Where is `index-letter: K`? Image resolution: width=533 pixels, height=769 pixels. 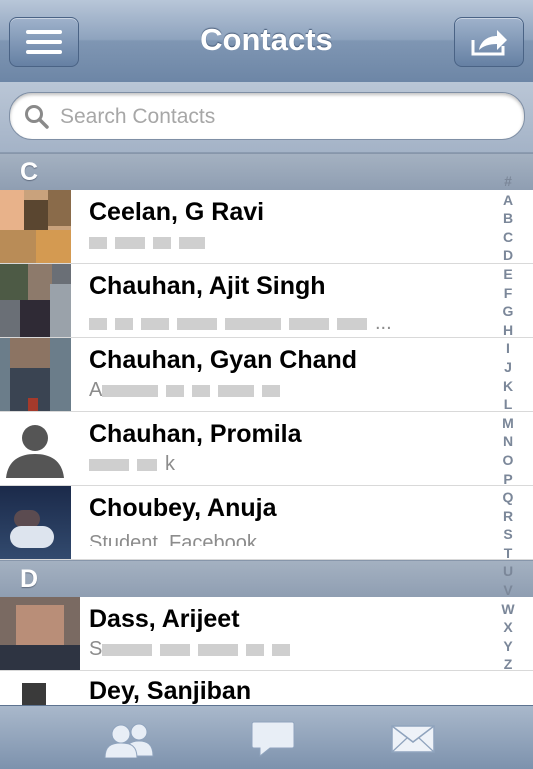 index-letter: K is located at coordinates (508, 386).